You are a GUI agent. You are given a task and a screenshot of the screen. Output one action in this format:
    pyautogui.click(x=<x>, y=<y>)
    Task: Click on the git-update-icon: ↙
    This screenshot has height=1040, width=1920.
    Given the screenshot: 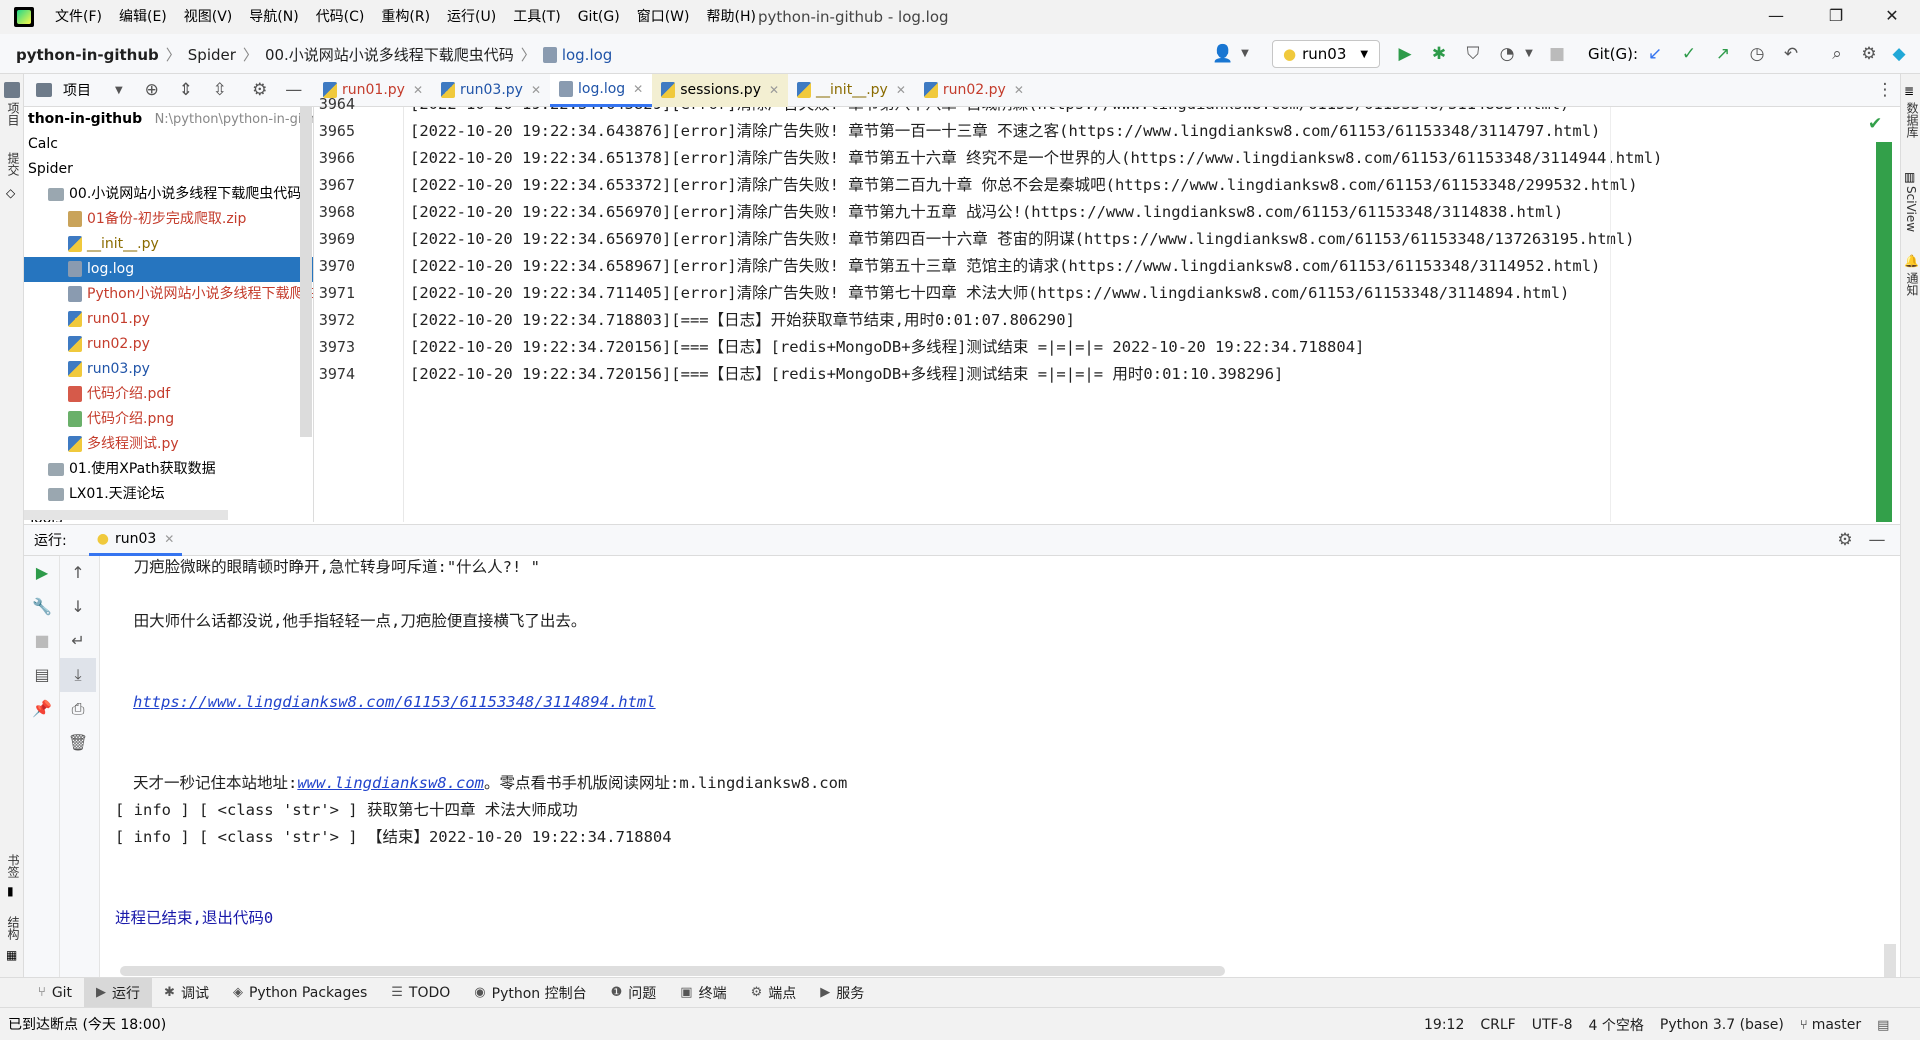 What is the action you would take?
    pyautogui.click(x=1655, y=54)
    